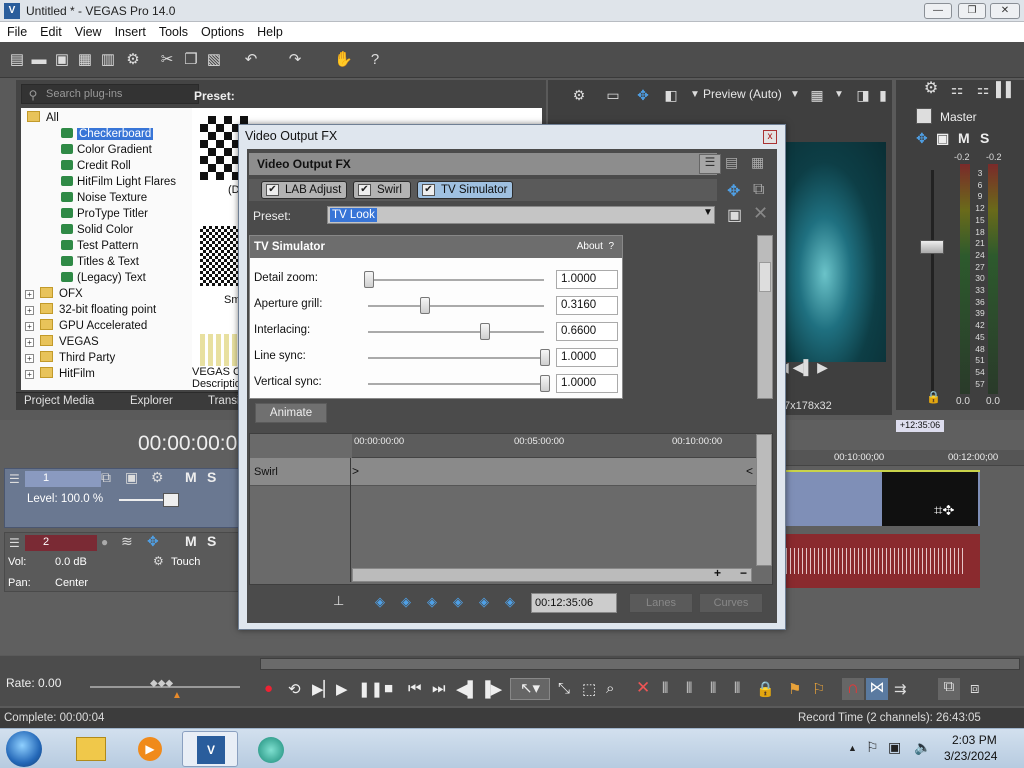 The width and height of the screenshot is (1024, 768). What do you see at coordinates (975, 688) in the screenshot?
I see `ignore-event-grouping-icon: ⧈` at bounding box center [975, 688].